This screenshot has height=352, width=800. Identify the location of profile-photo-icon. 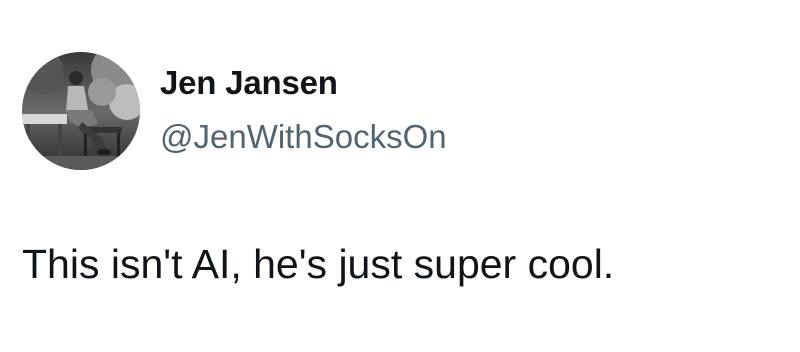
(81, 111).